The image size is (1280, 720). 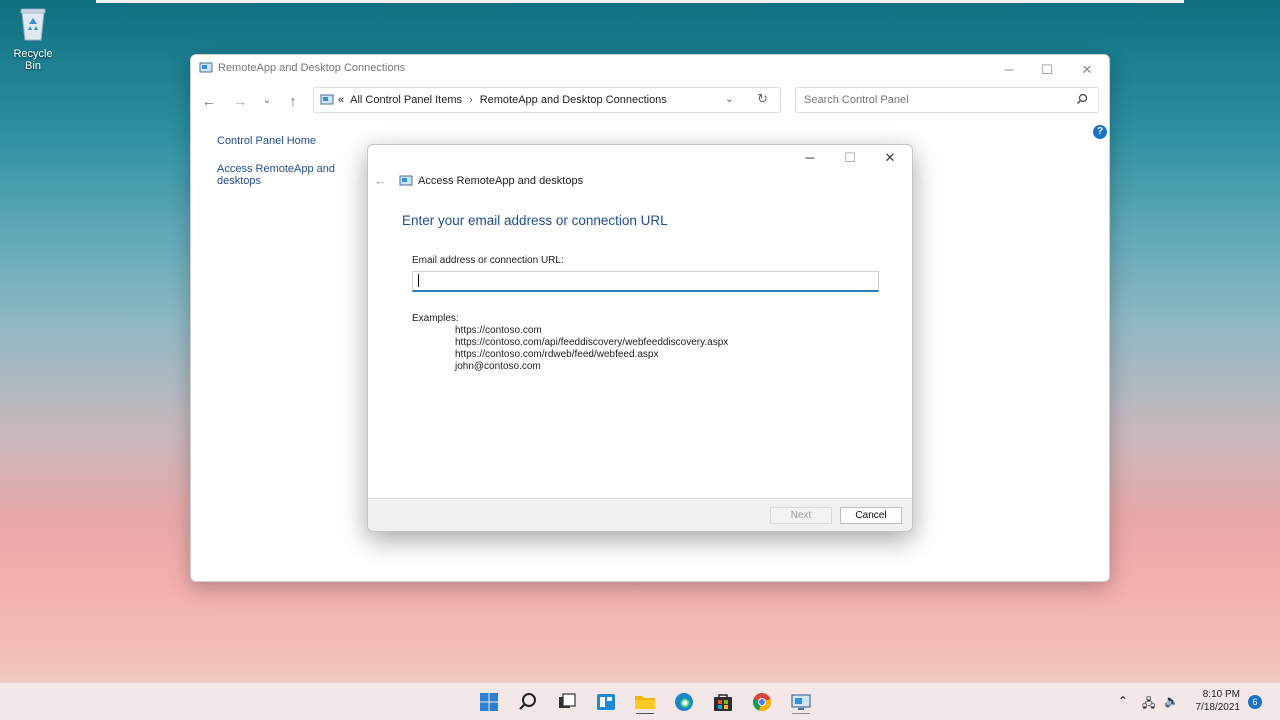 I want to click on up-button: ↑, so click(x=293, y=101).